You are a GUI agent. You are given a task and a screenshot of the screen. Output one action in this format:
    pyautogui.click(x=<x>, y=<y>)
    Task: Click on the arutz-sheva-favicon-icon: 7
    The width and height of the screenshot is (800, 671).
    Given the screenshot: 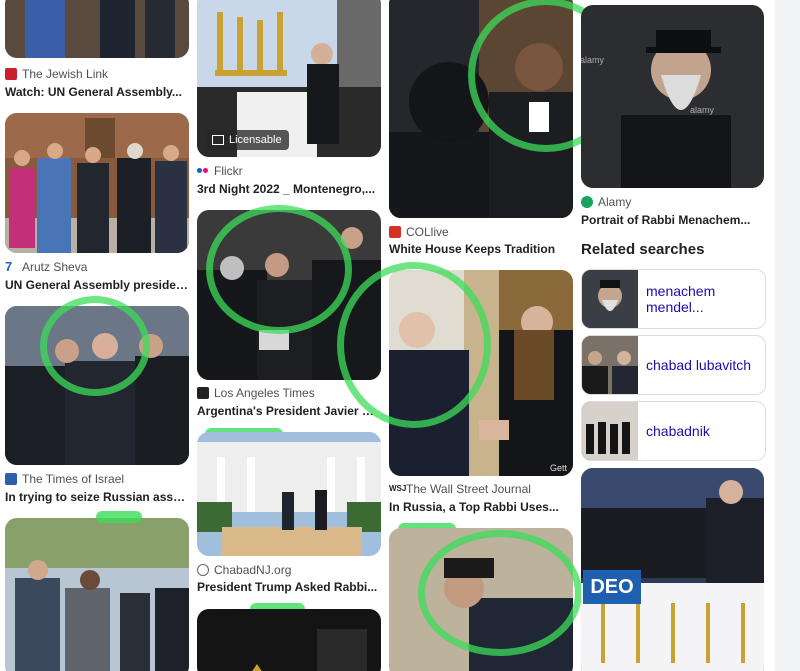 What is the action you would take?
    pyautogui.click(x=9, y=267)
    